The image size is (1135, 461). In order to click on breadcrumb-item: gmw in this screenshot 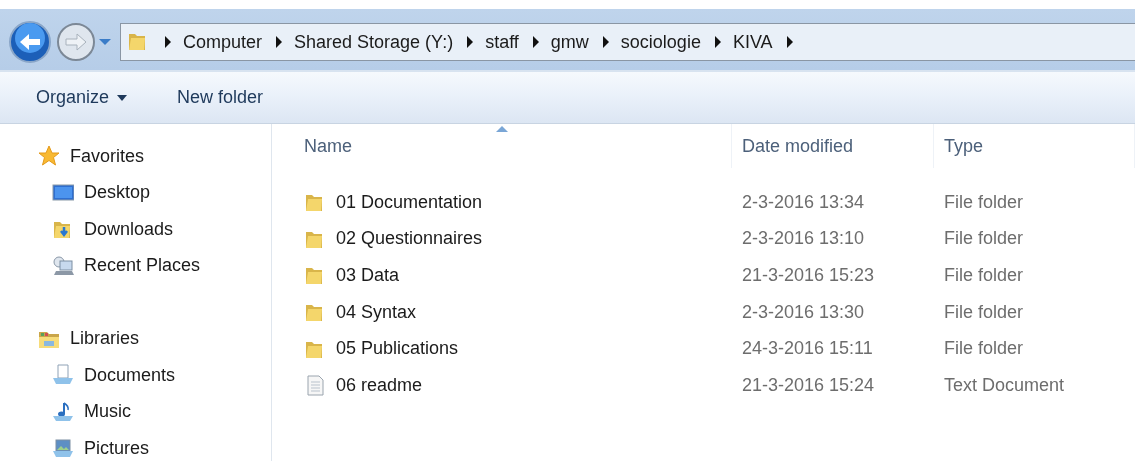, I will do `click(570, 42)`.